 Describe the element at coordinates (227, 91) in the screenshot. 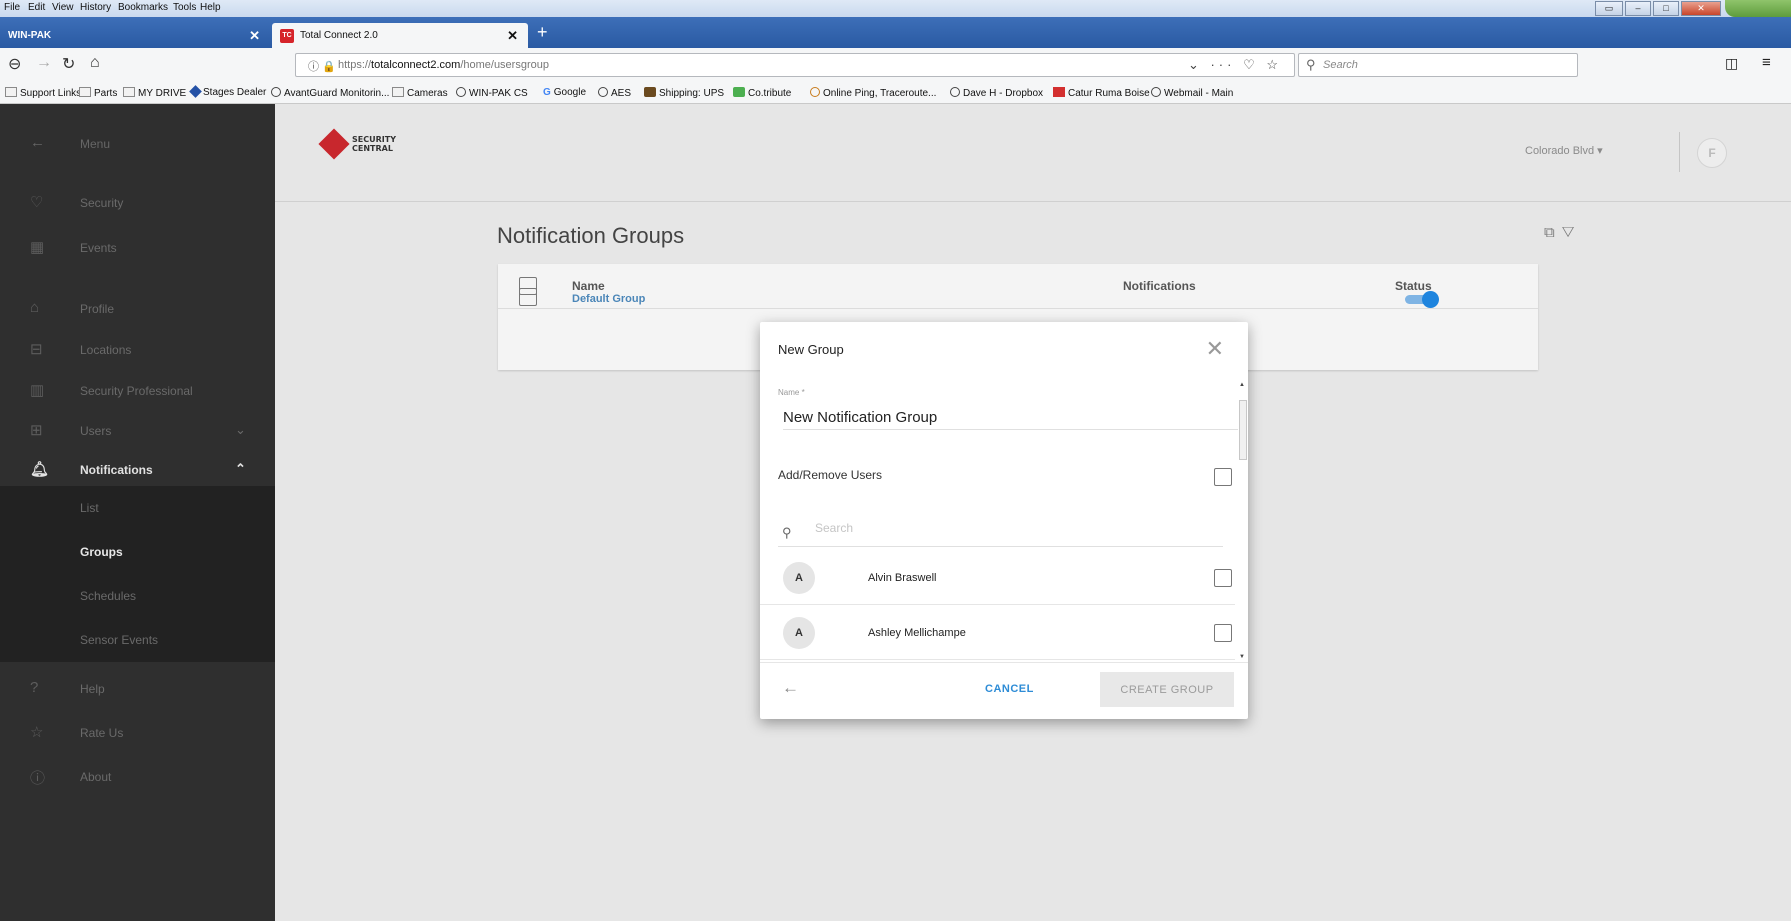

I see `bookmark-stages-dealer: Stages Dealer` at that location.